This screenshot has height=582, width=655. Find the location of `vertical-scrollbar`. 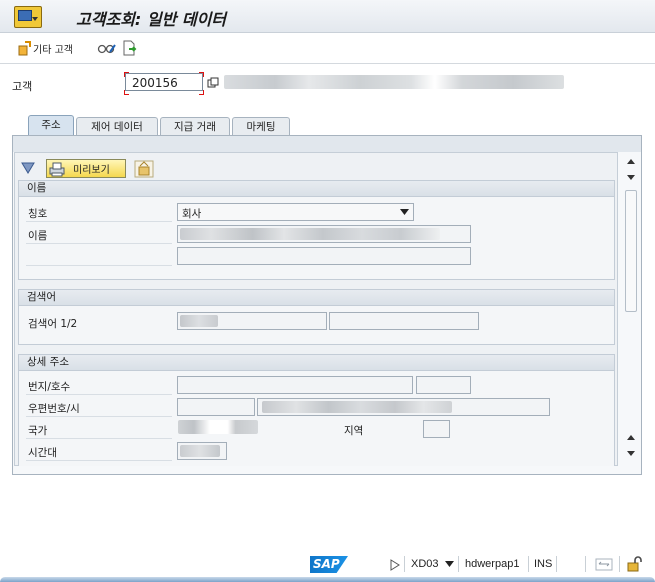

vertical-scrollbar is located at coordinates (631, 309).